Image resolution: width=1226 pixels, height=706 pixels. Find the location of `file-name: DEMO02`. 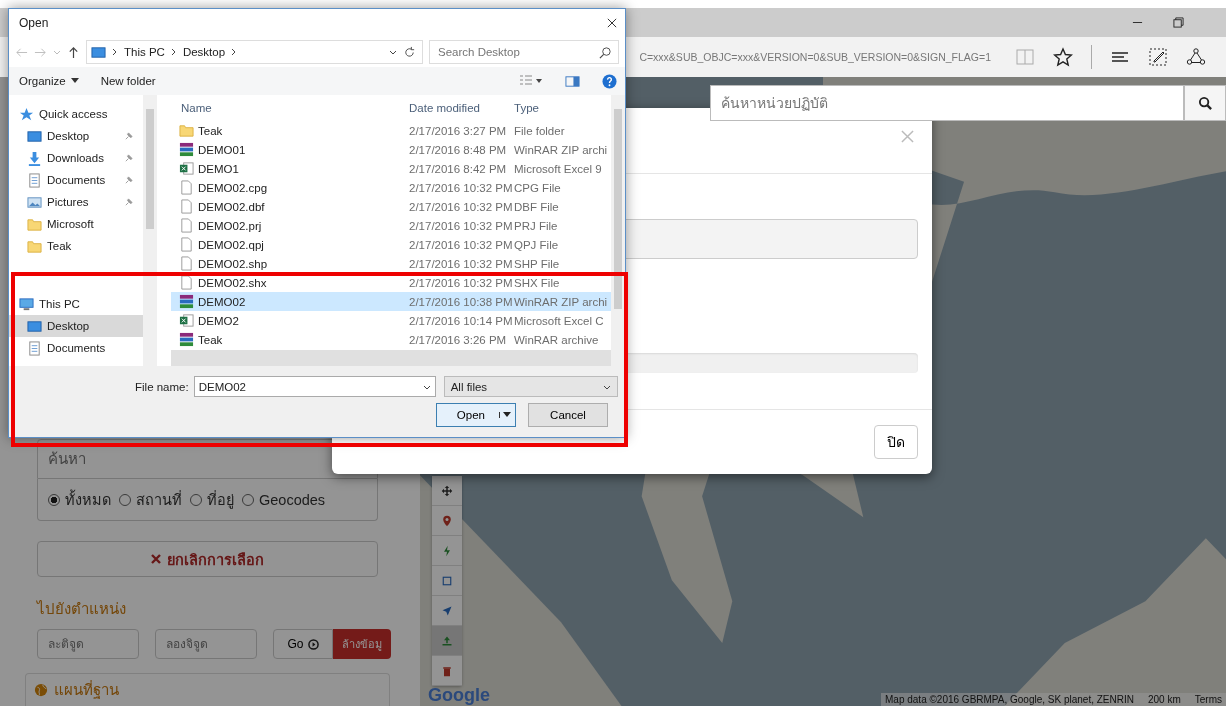

file-name: DEMO02 is located at coordinates (222, 301).